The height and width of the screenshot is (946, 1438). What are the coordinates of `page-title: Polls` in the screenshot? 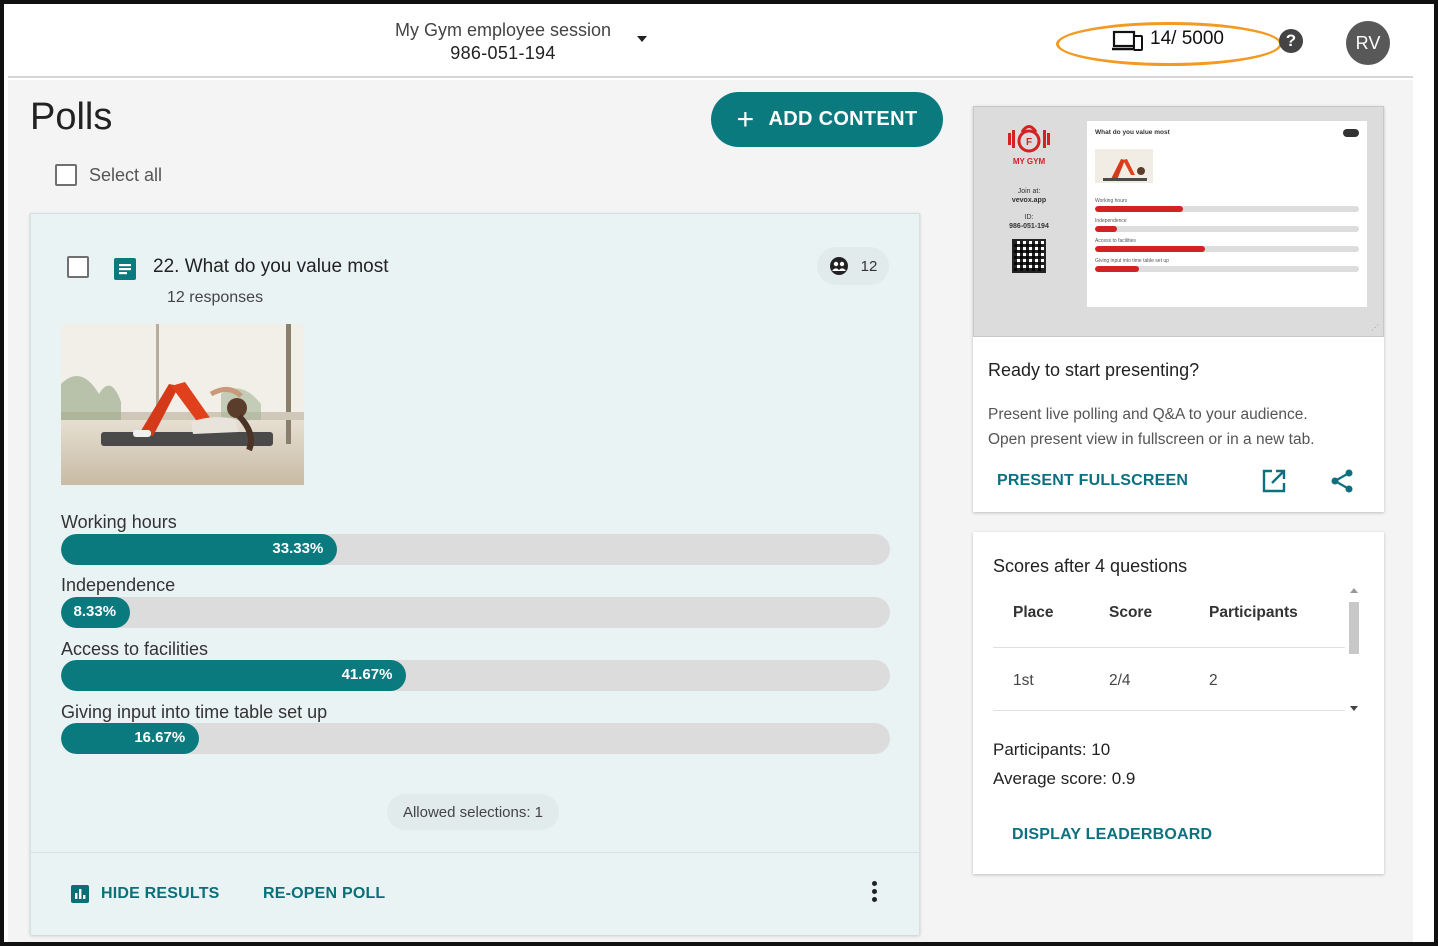 It's located at (71, 117).